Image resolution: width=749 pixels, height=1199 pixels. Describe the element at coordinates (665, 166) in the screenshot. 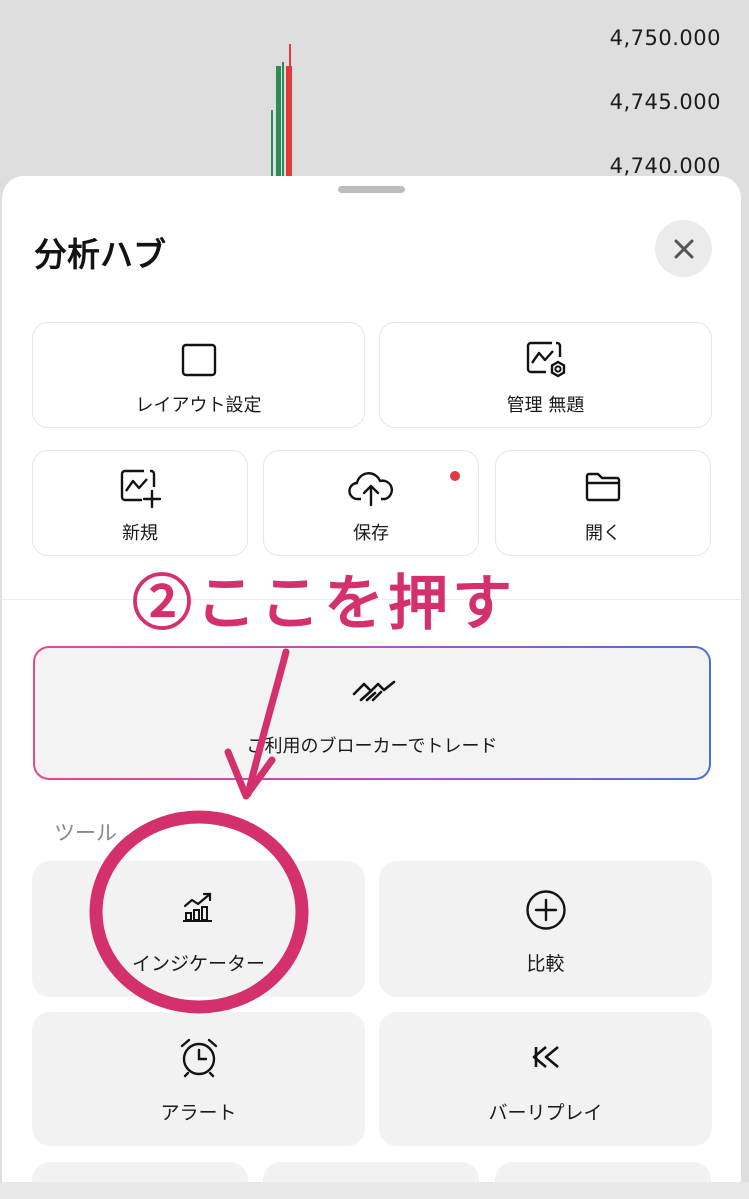

I see `price-label: 4,740.000` at that location.